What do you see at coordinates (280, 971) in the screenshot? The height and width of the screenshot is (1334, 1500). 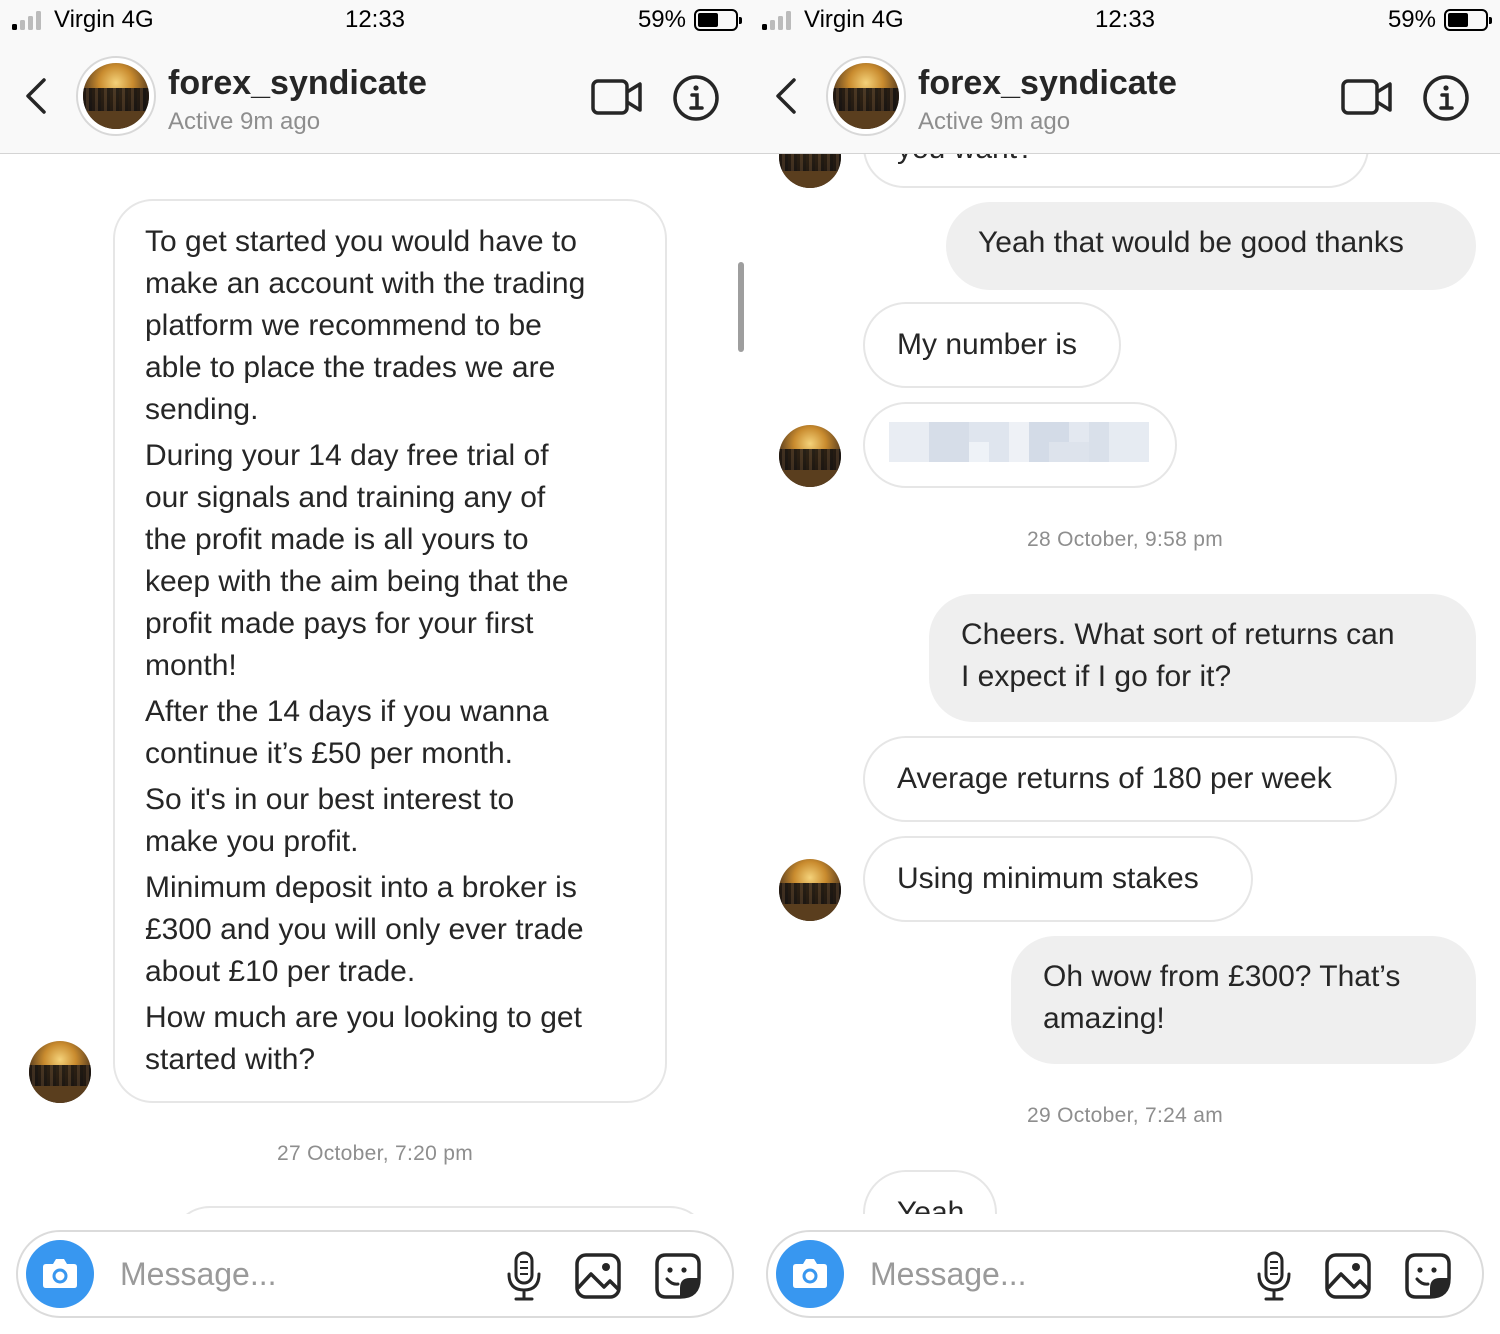 I see `message-line: about £10 per trade.` at bounding box center [280, 971].